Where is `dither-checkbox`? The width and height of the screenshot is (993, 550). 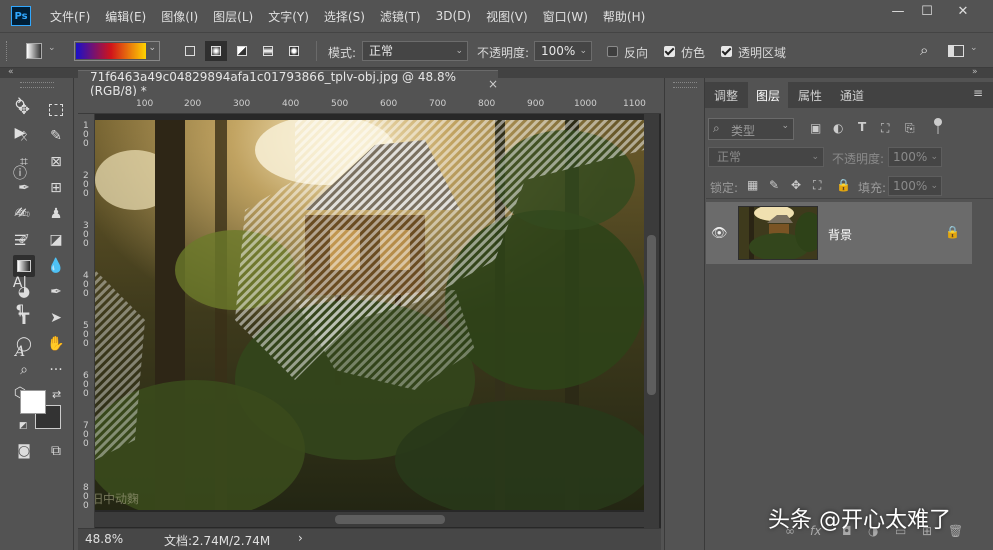 dither-checkbox is located at coordinates (669, 51).